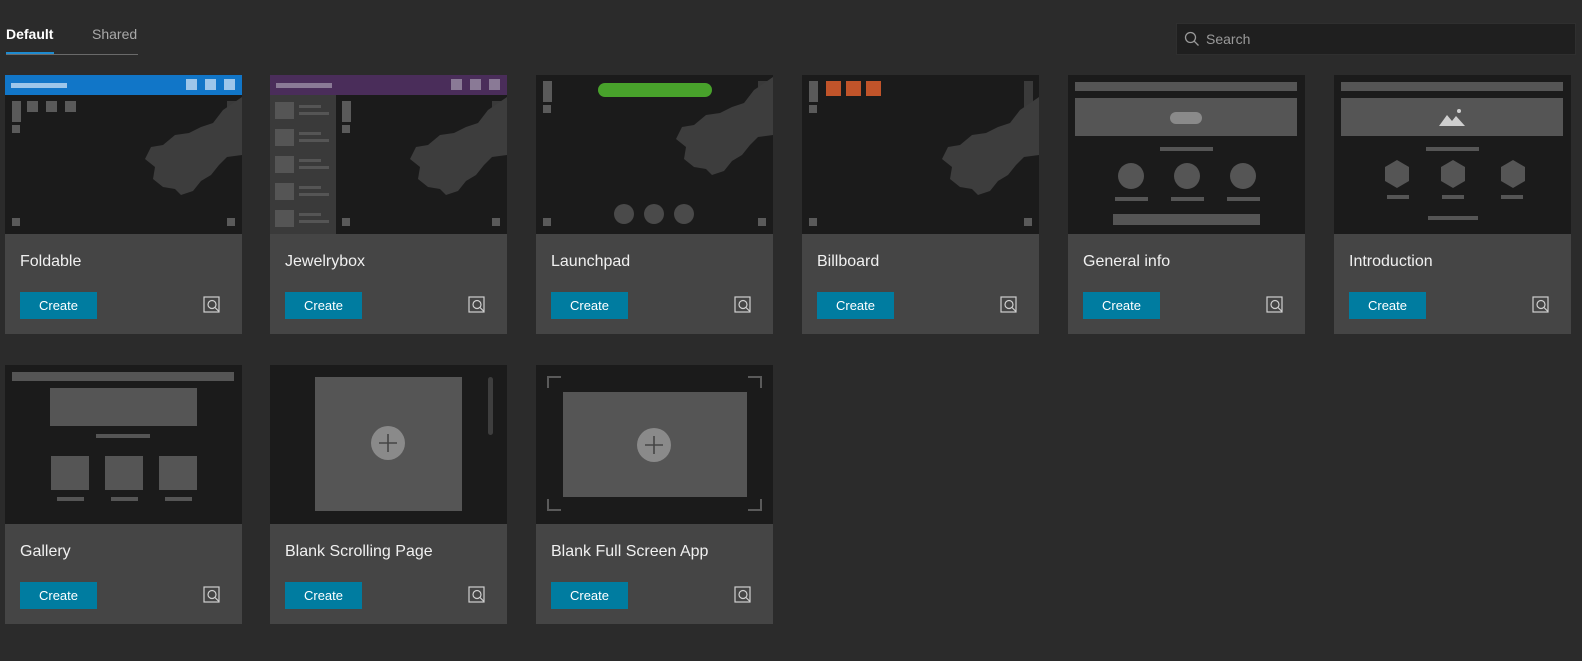 Image resolution: width=1582 pixels, height=661 pixels. I want to click on template-card-launchpad: Launchpad Create, so click(654, 204).